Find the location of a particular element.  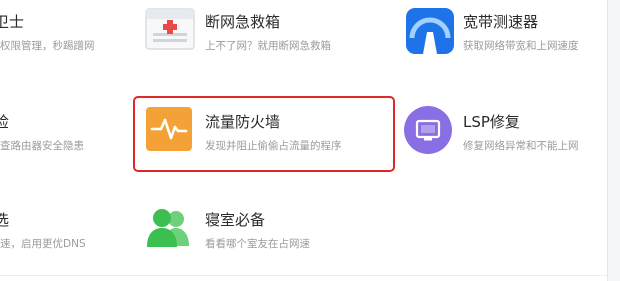

tool-title: 寝室必备 is located at coordinates (235, 220).